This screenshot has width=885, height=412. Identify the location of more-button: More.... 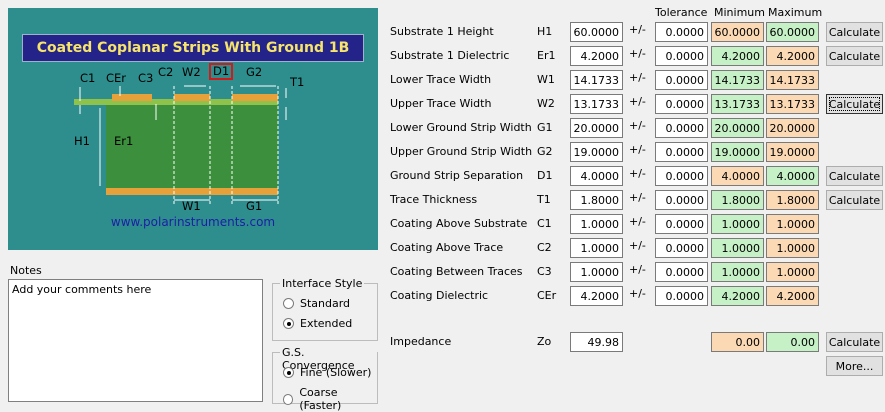
(854, 366).